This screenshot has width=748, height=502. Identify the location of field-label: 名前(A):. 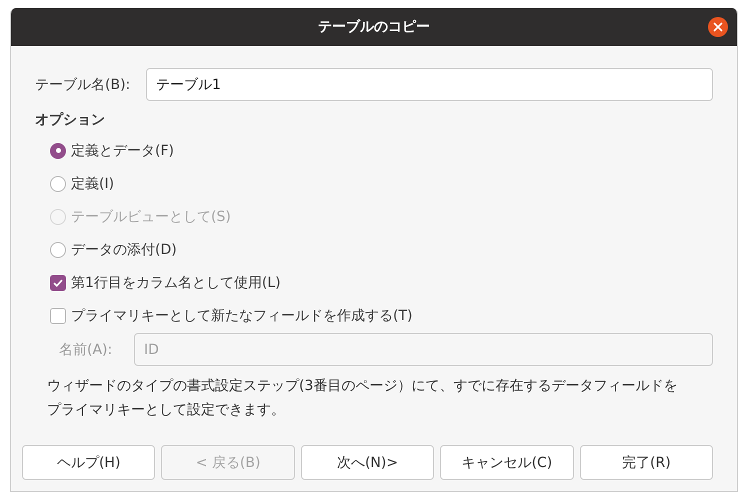
(86, 349).